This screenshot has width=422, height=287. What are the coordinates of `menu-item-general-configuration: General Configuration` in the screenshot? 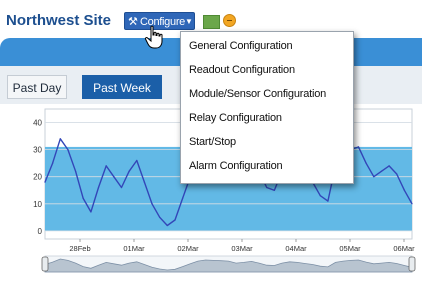 It's located at (241, 46).